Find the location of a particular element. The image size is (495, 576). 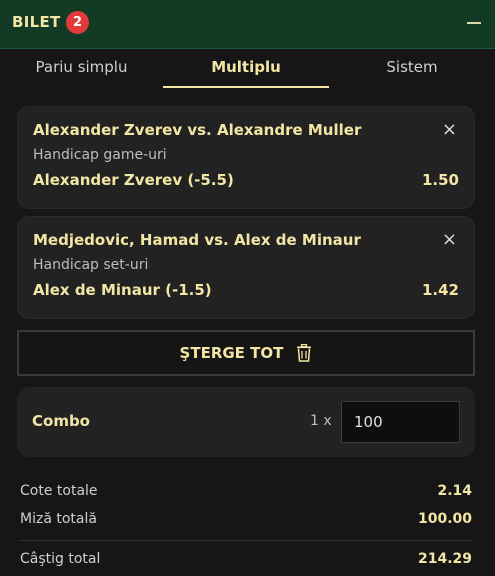

ticket-title: BILET is located at coordinates (36, 22).